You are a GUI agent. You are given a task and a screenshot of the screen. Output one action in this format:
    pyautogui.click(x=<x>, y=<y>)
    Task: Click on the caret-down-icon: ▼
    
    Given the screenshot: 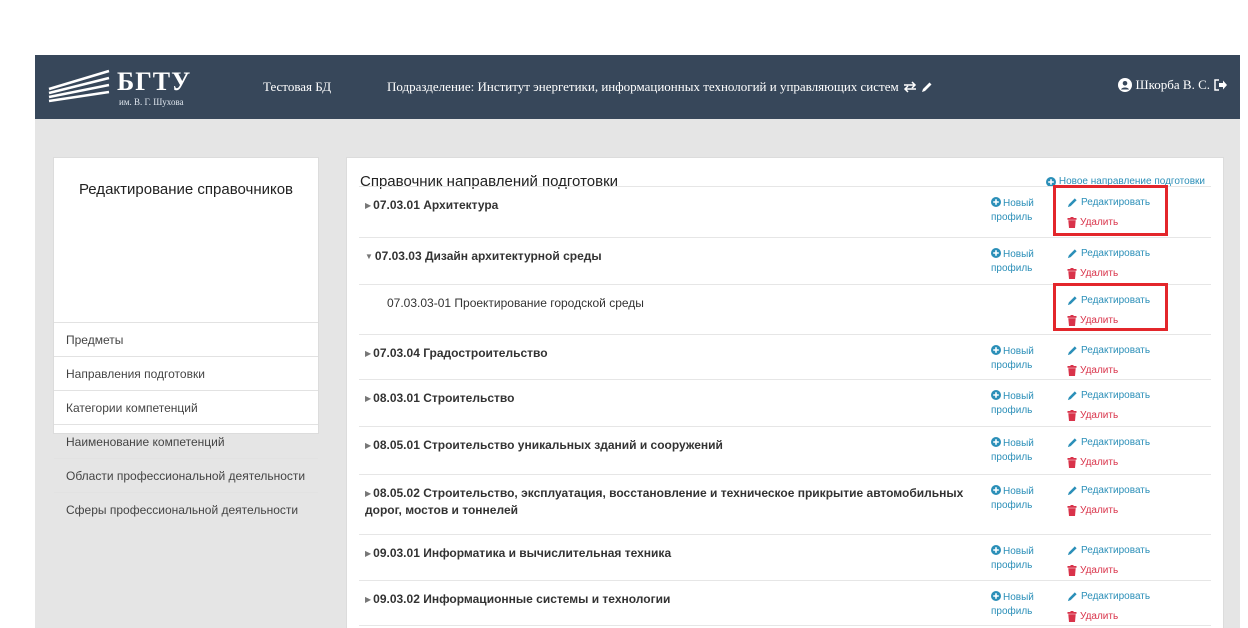 What is the action you would take?
    pyautogui.click(x=369, y=256)
    